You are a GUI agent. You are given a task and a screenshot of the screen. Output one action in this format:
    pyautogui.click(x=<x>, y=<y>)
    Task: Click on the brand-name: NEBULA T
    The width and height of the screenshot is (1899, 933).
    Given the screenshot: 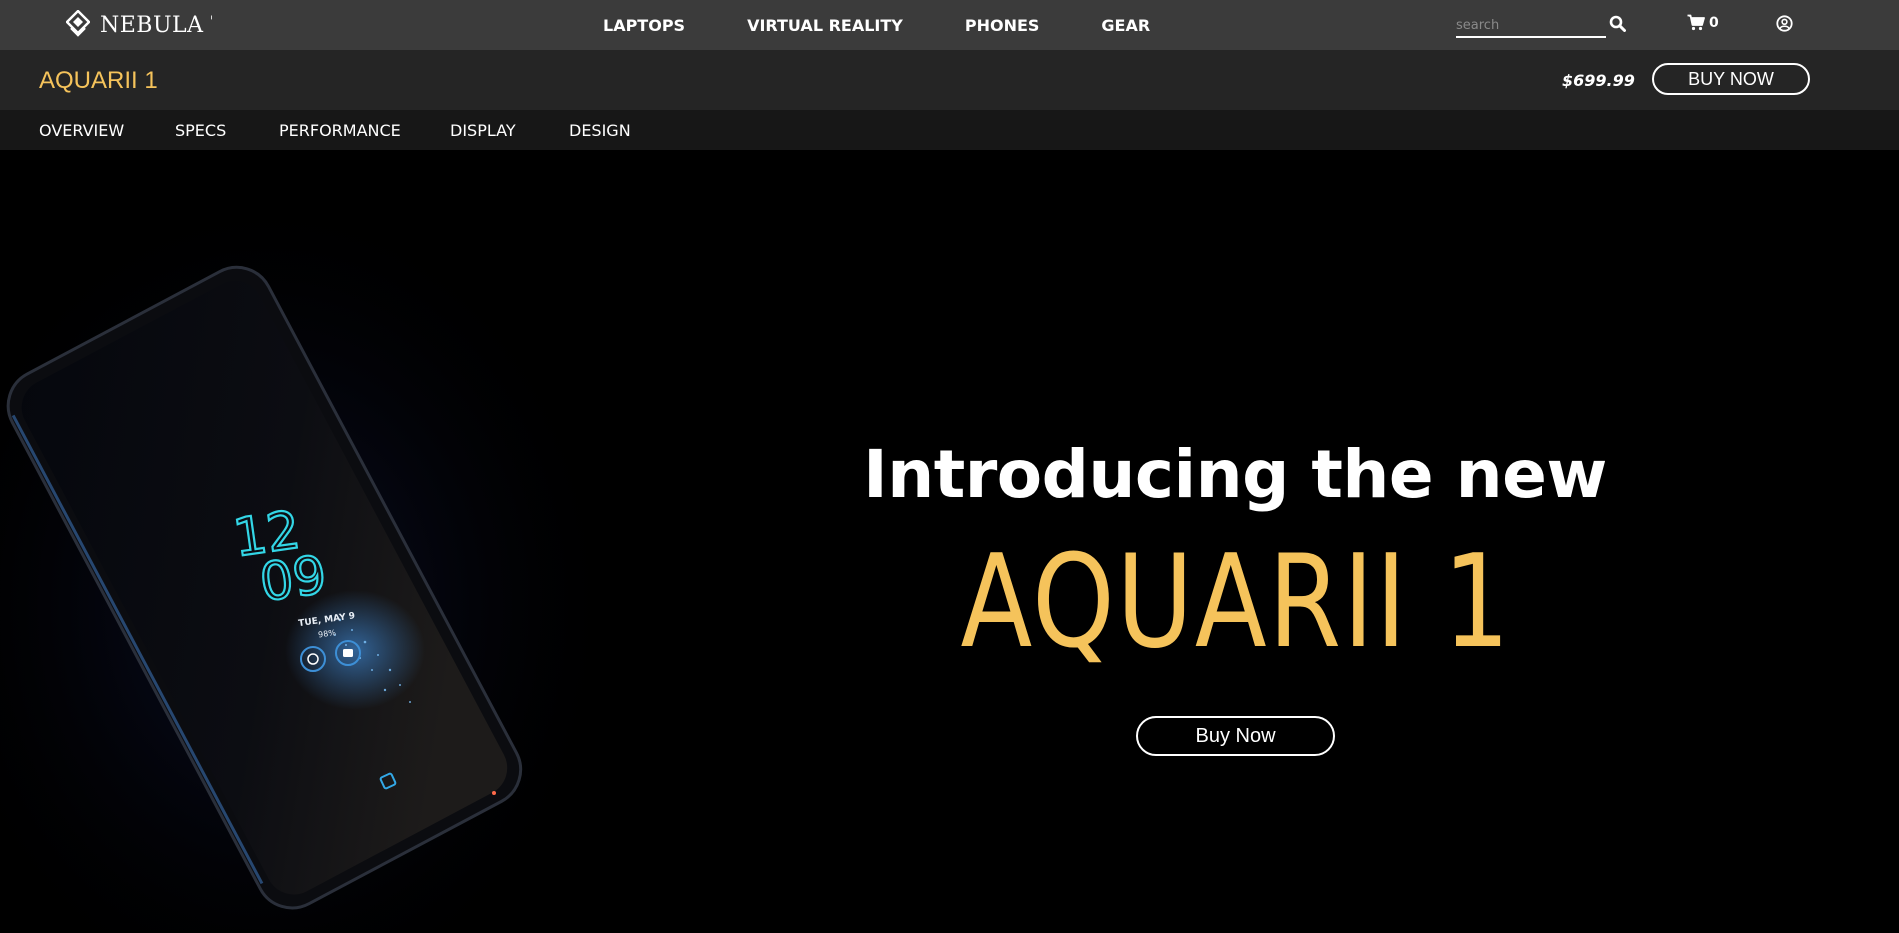 What is the action you would take?
    pyautogui.click(x=156, y=25)
    